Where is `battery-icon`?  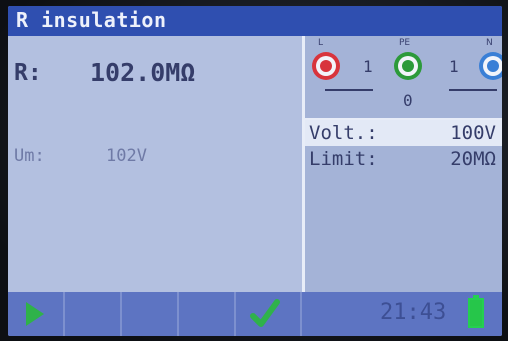
battery-icon is located at coordinates (476, 313).